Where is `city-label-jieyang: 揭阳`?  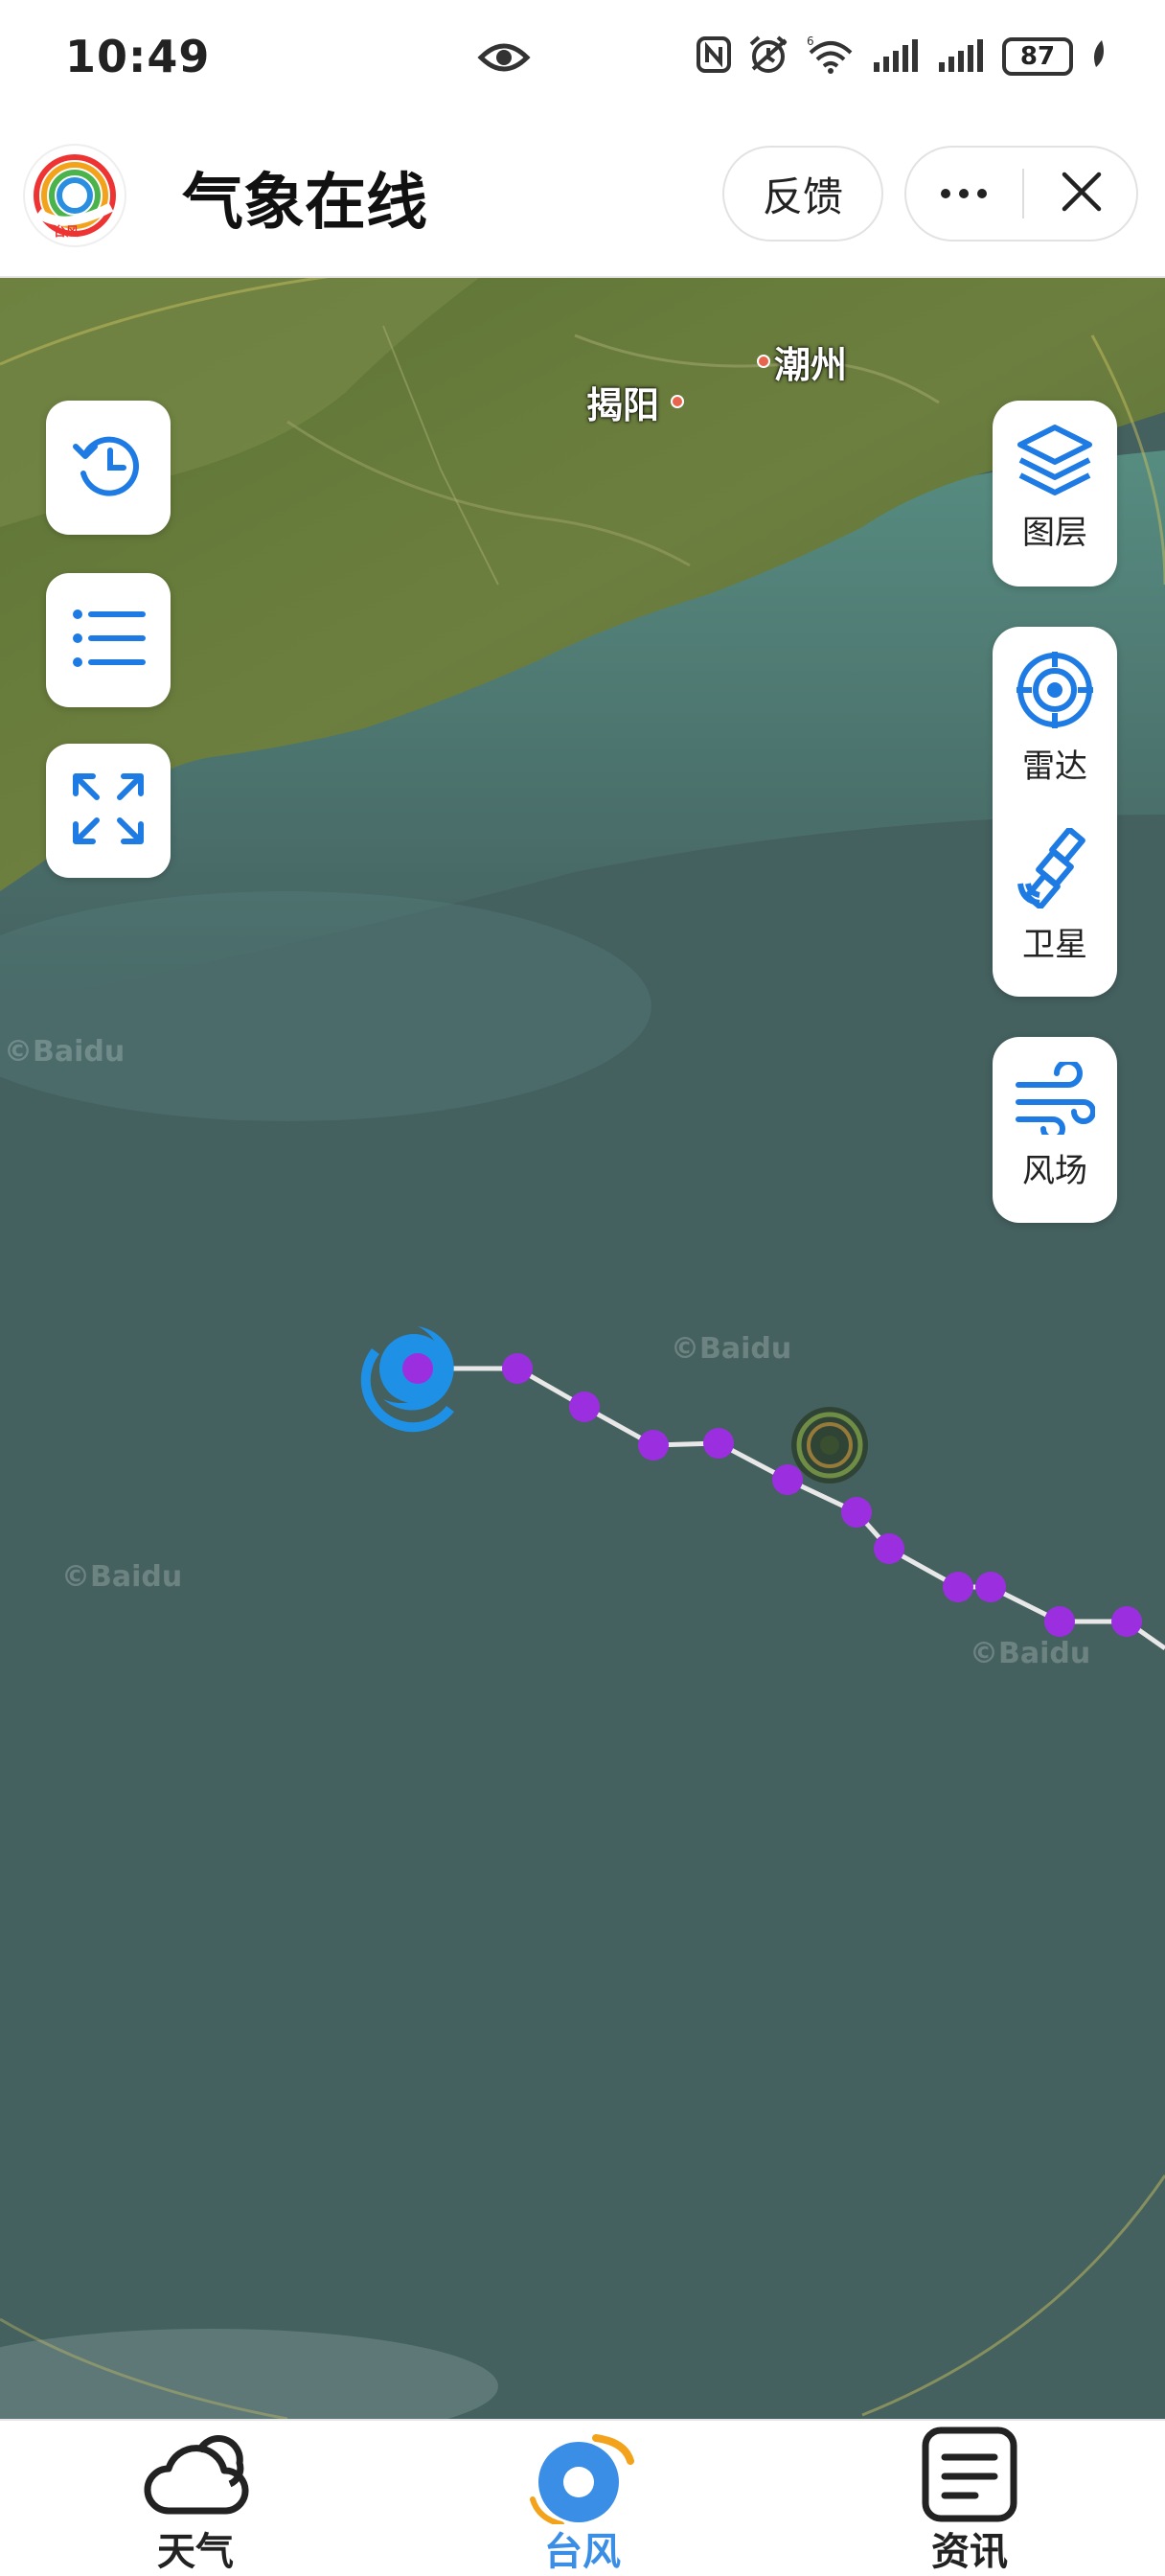
city-label-jieyang: 揭阳 is located at coordinates (623, 405).